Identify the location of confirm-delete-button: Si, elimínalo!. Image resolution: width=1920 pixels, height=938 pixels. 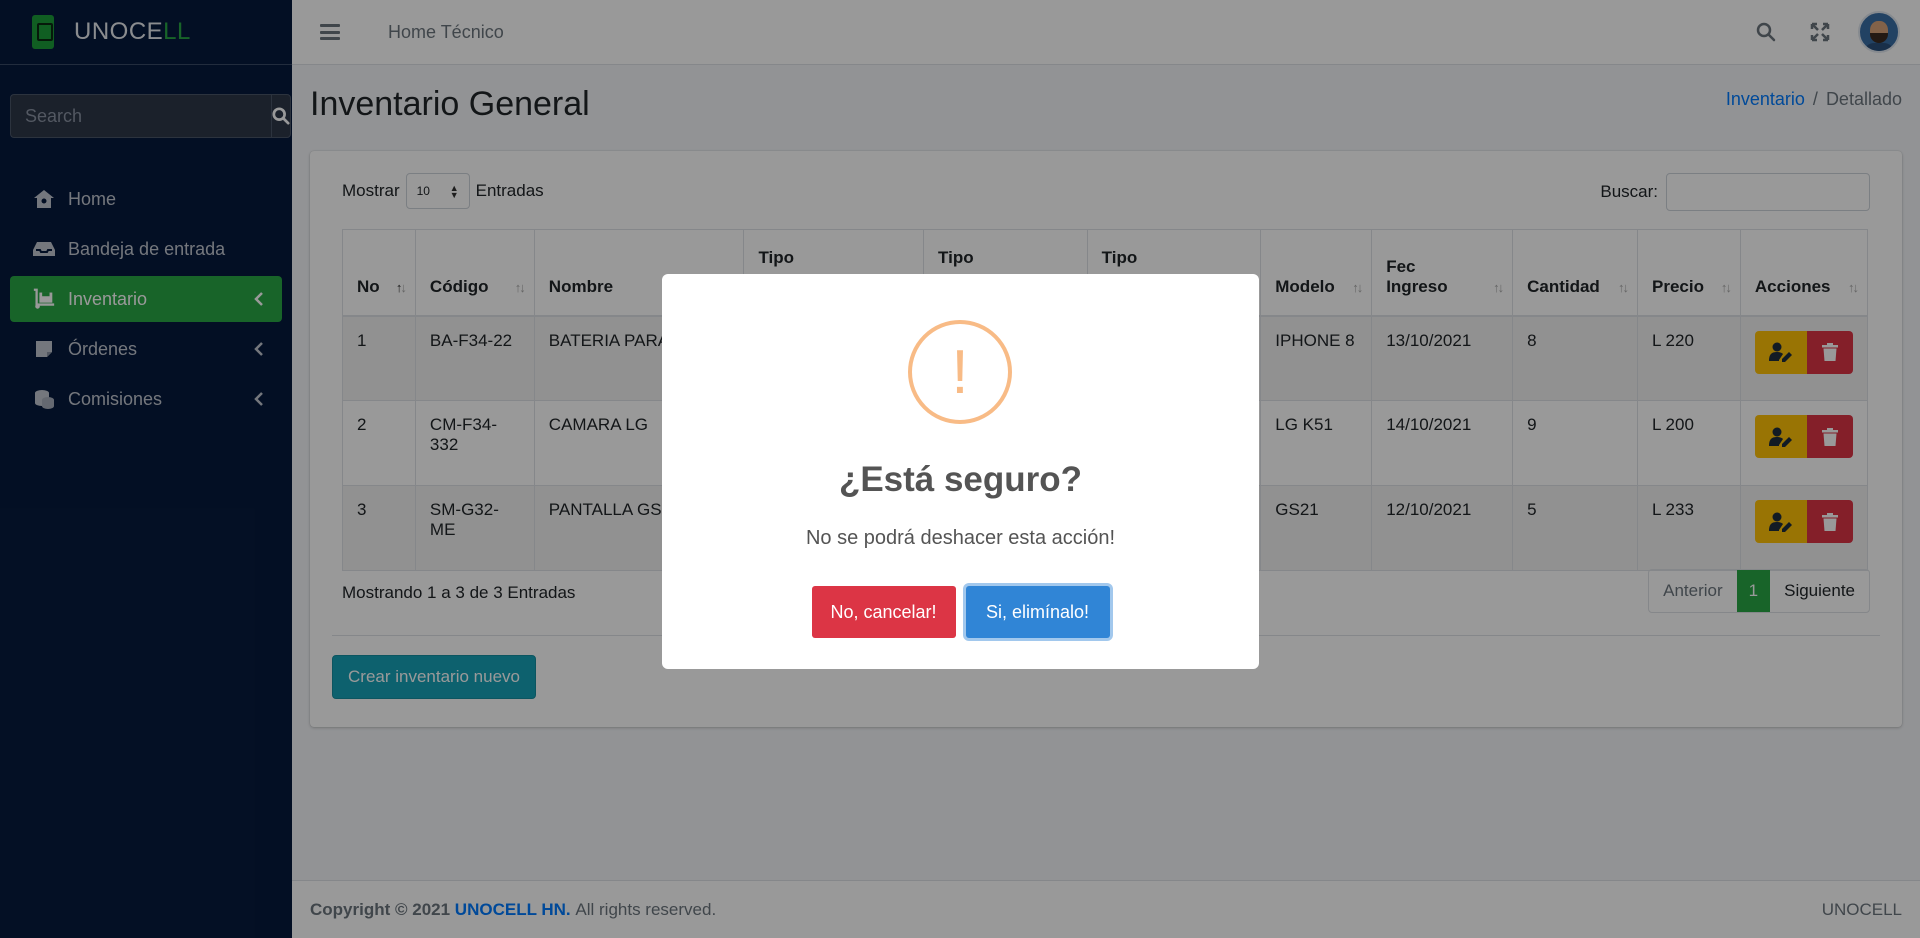
(1037, 612).